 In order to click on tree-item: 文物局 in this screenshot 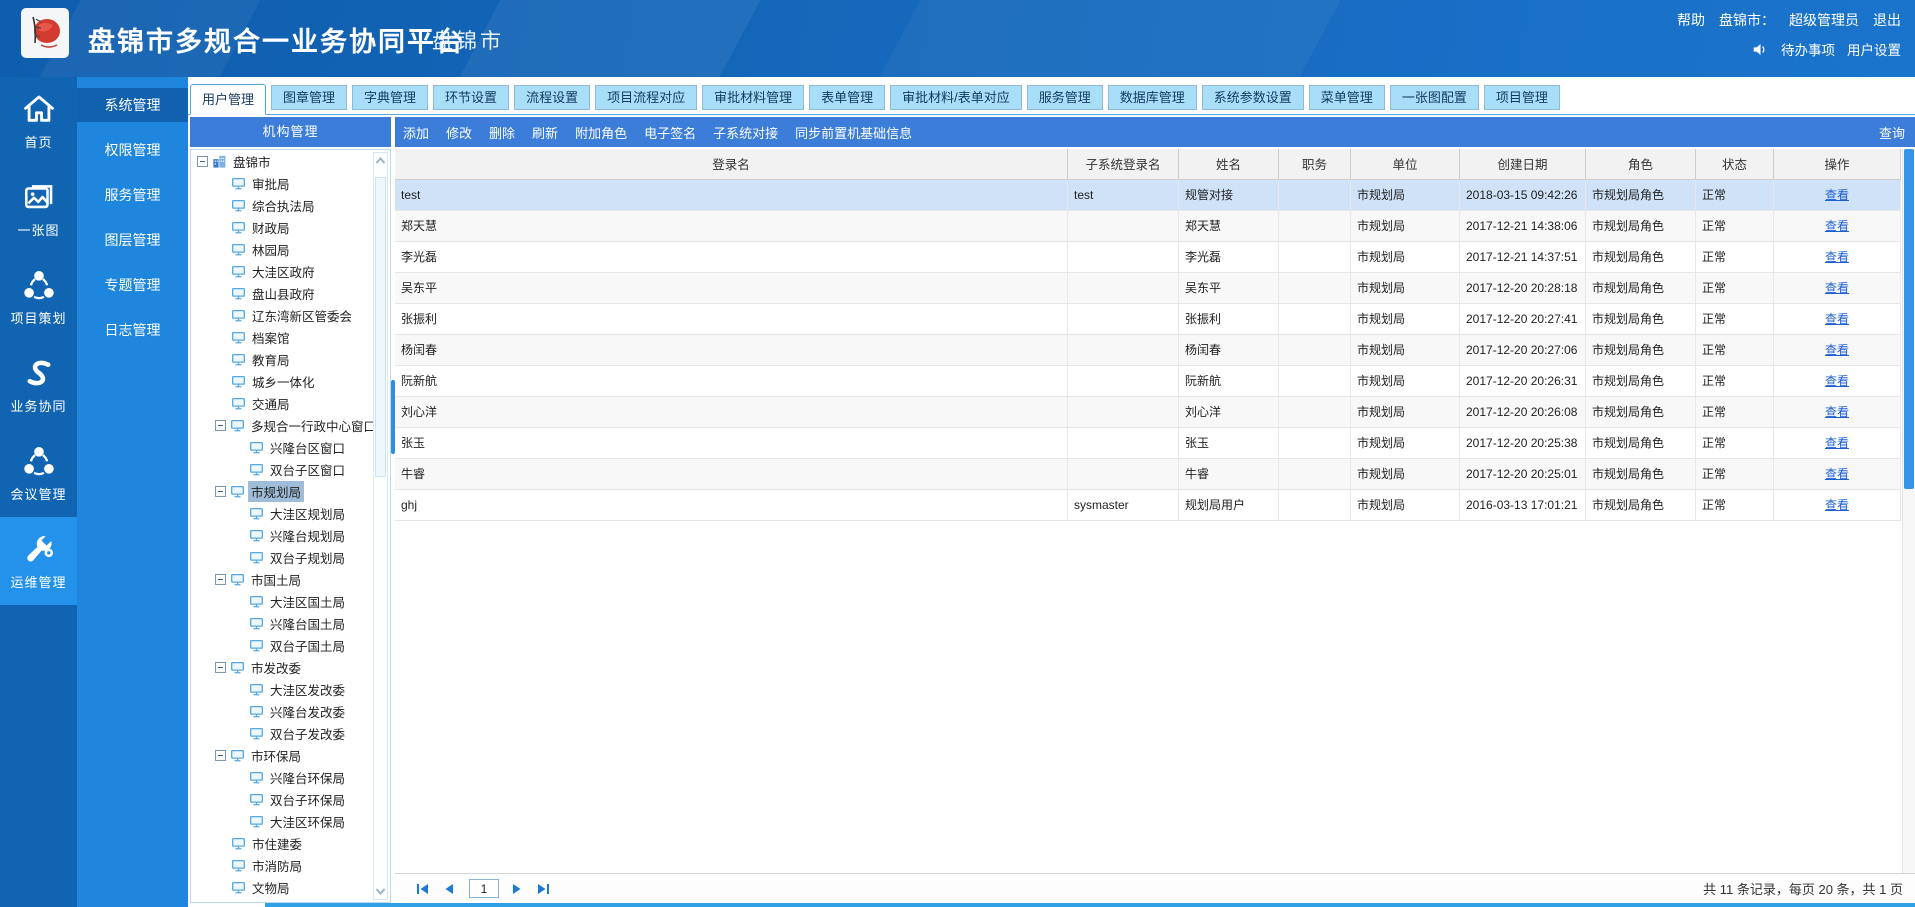, I will do `click(290, 887)`.